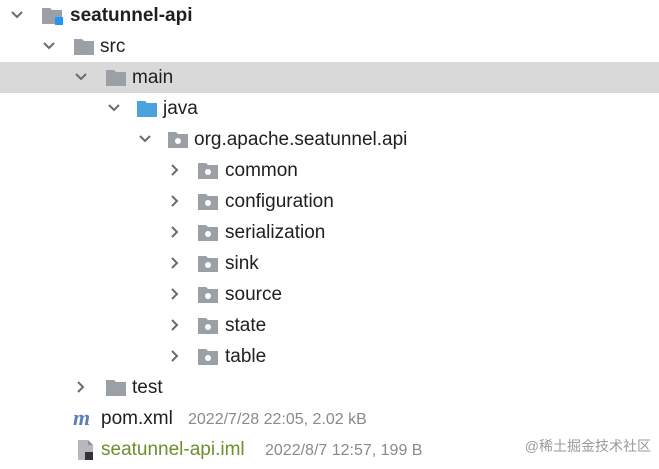  Describe the element at coordinates (137, 418) in the screenshot. I see `tree-label-pom: pom.xml` at that location.